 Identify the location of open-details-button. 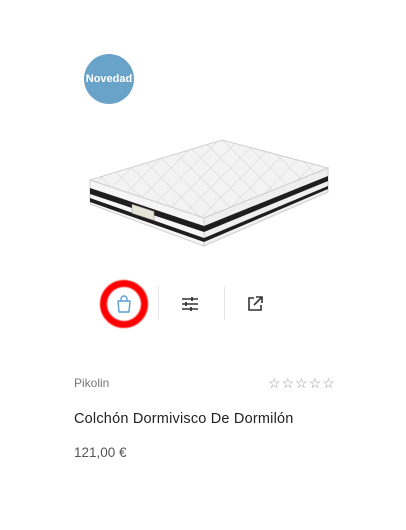
(255, 304).